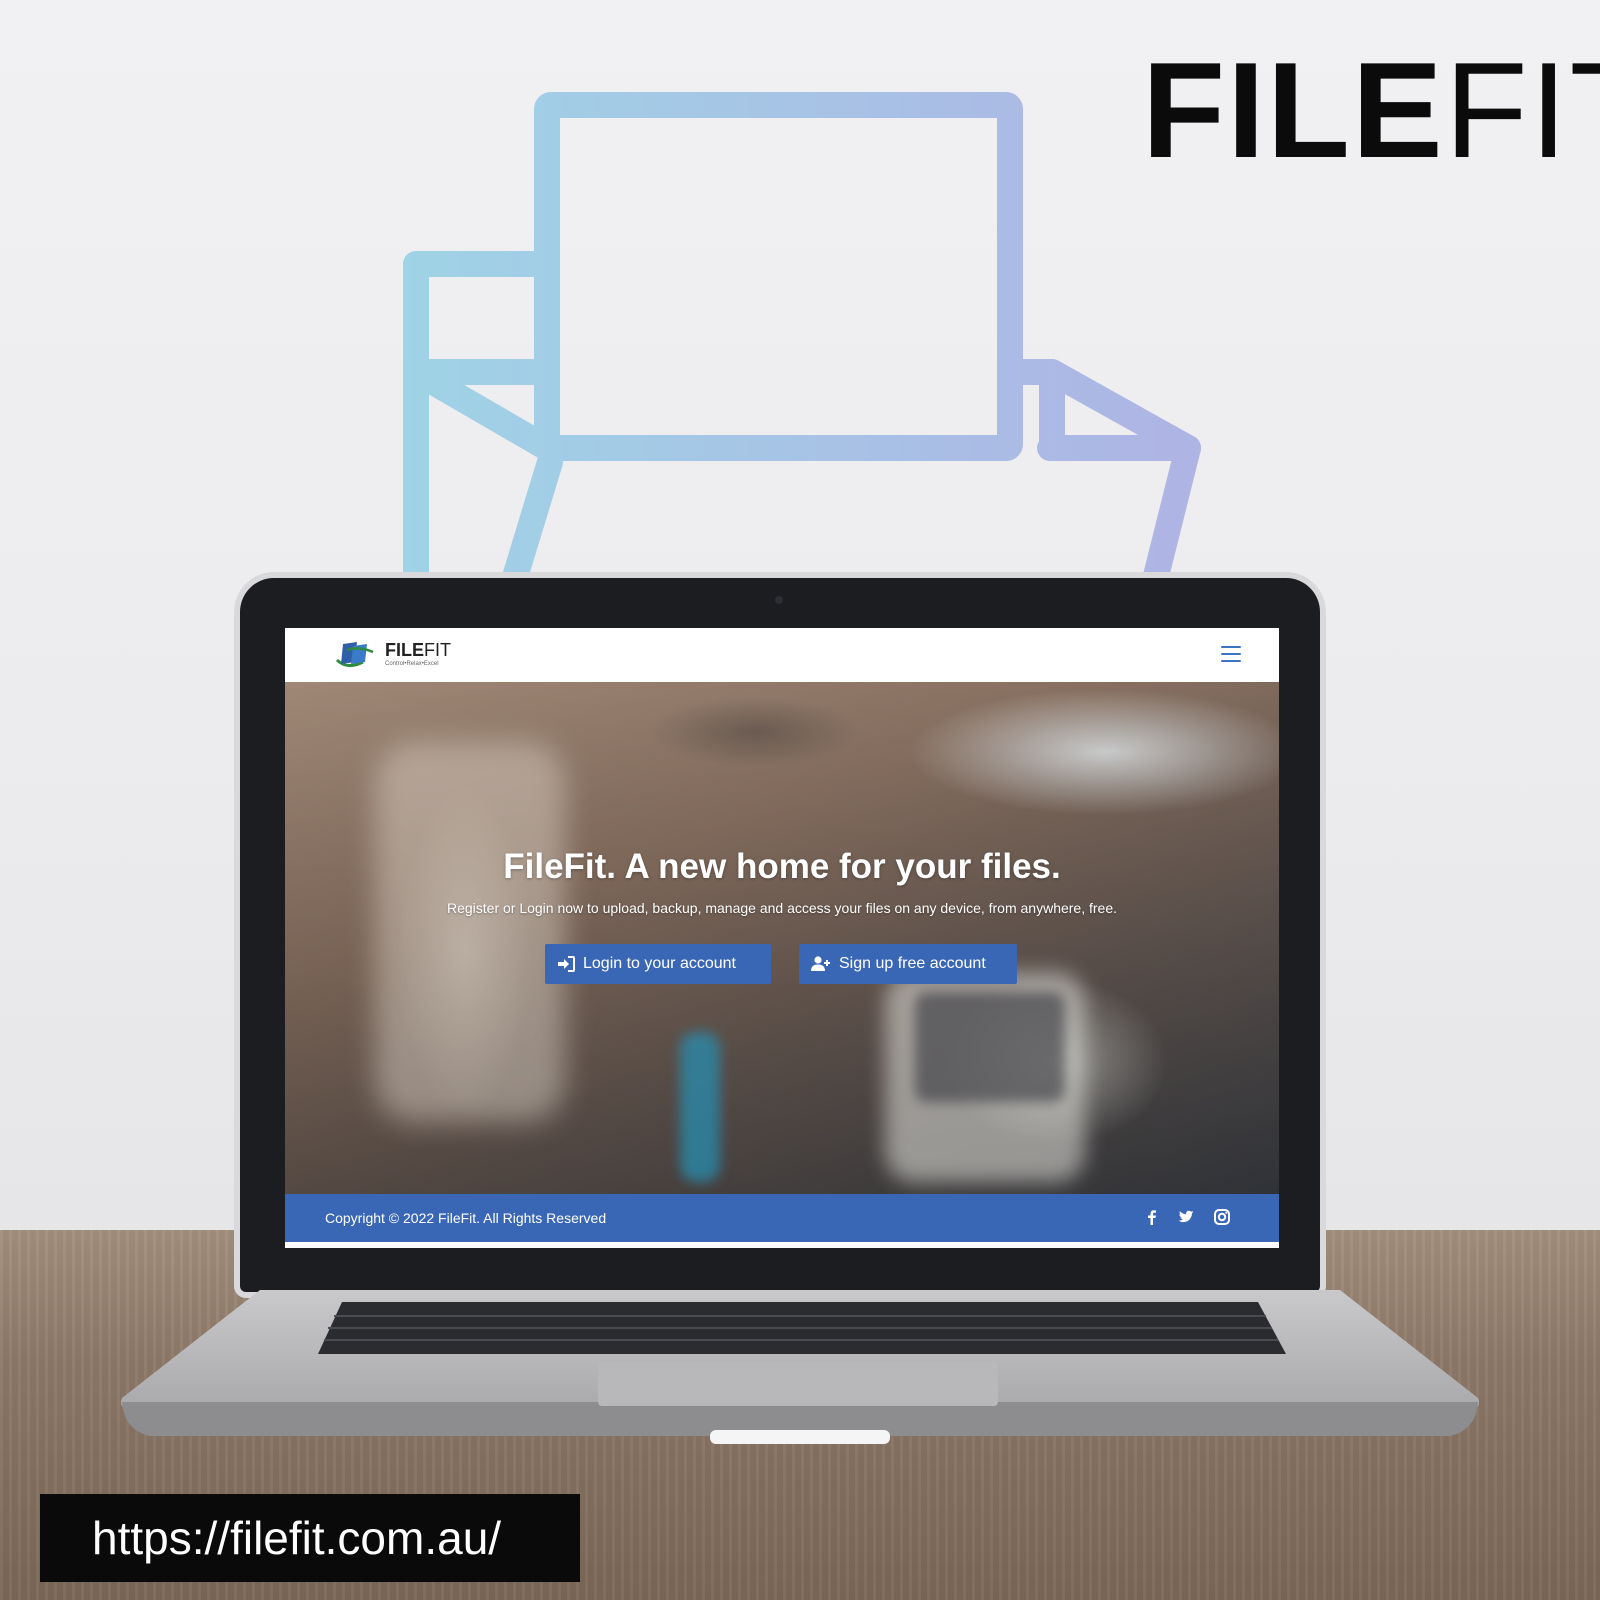  Describe the element at coordinates (355, 655) in the screenshot. I see `filefit-logo-icon` at that location.